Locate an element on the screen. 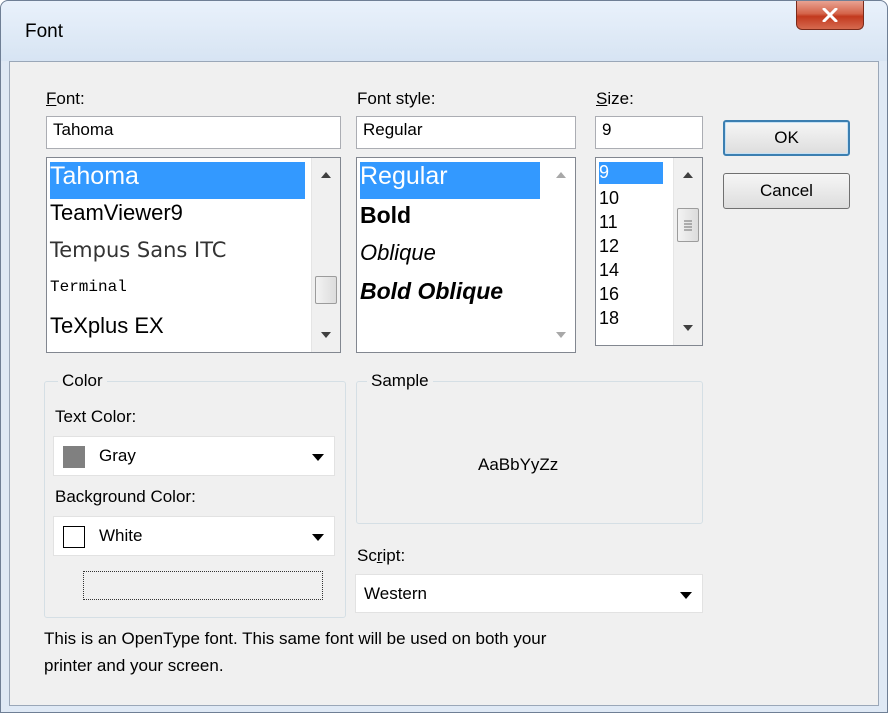 This screenshot has height=715, width=890. sample-groupbox is located at coordinates (529, 452).